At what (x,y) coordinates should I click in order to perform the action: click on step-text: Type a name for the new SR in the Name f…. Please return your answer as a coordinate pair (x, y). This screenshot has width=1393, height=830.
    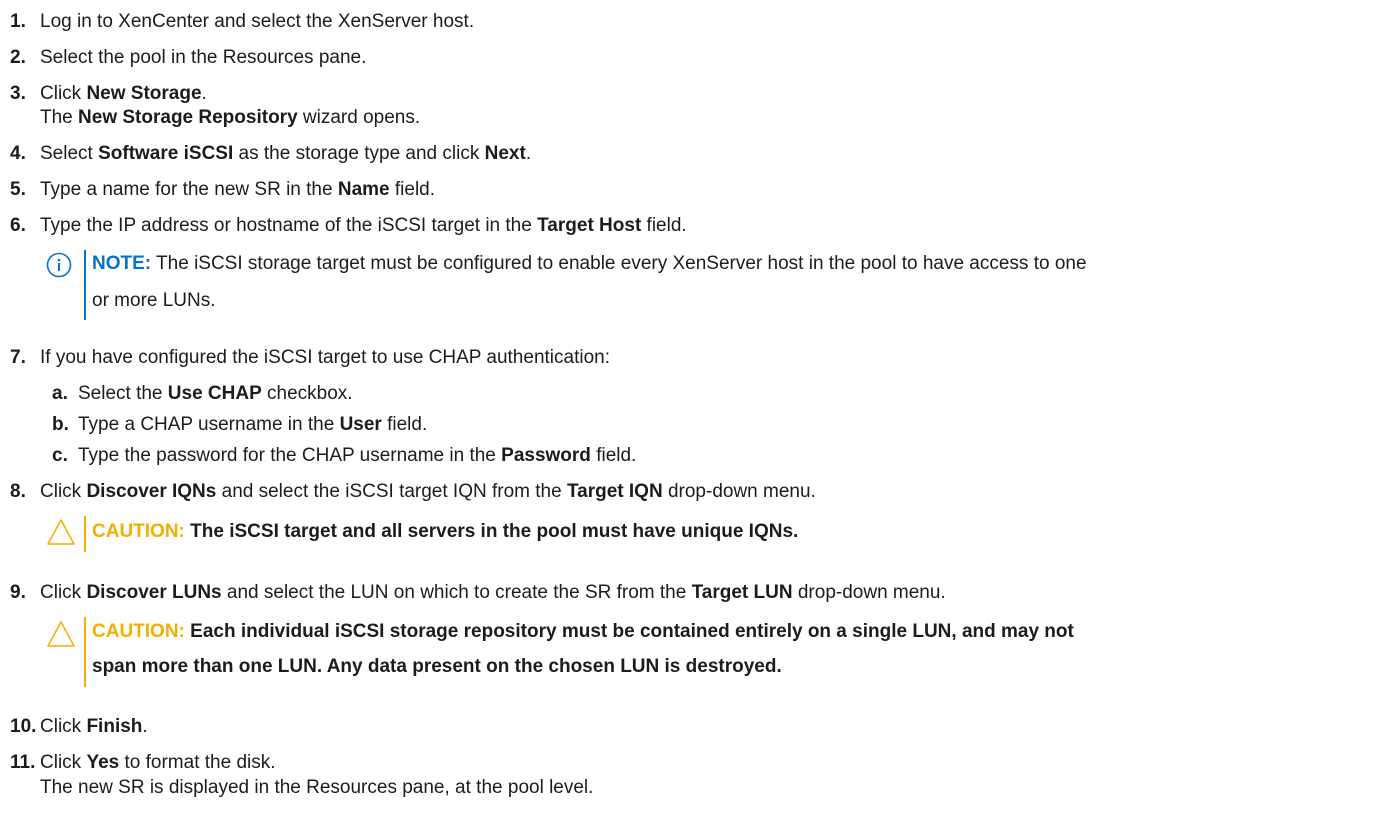
    Looking at the image, I should click on (238, 189).